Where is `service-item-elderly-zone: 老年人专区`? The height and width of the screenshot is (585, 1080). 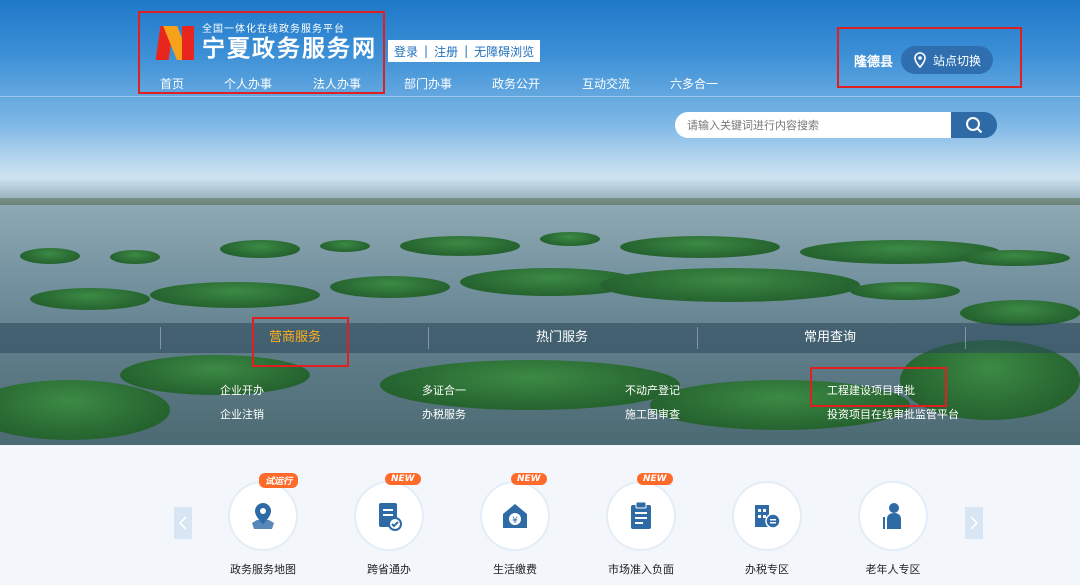 service-item-elderly-zone: 老年人专区 is located at coordinates (893, 529).